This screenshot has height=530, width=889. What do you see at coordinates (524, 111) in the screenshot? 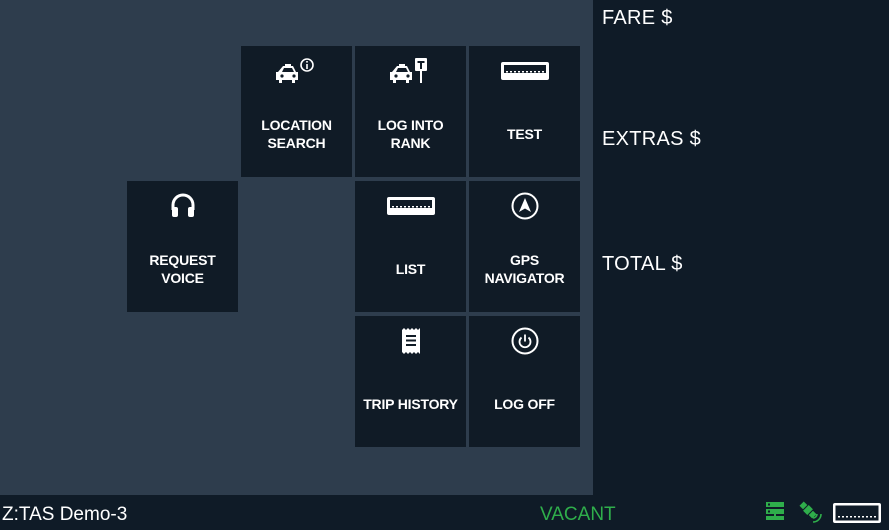
I see `test-button: TEST` at bounding box center [524, 111].